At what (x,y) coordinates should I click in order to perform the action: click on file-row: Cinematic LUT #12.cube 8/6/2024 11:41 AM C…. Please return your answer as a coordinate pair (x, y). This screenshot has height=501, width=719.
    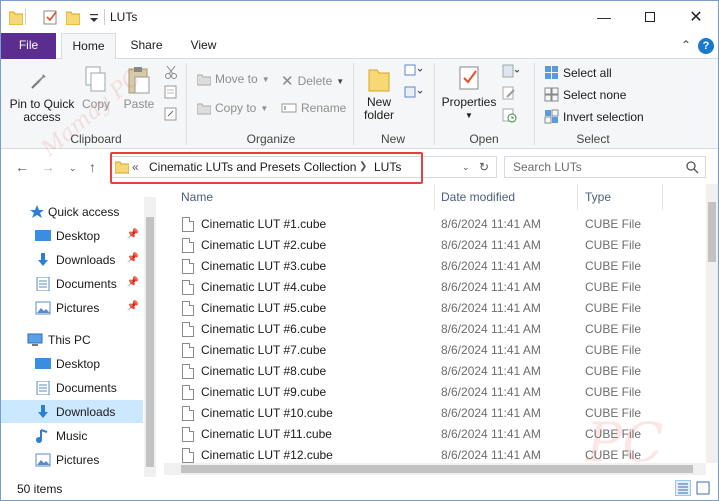
    Looking at the image, I should click on (435, 454).